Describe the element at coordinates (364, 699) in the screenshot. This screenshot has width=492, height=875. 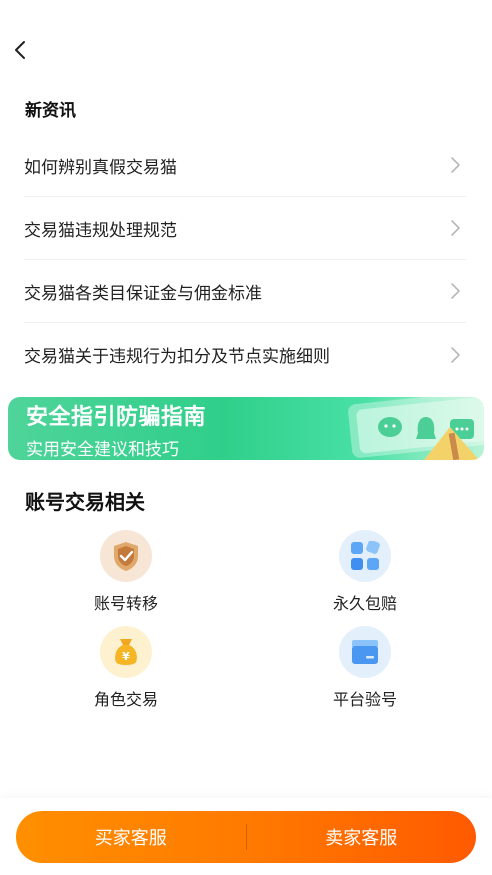
I see `platform-verify-label: 平台验号` at that location.